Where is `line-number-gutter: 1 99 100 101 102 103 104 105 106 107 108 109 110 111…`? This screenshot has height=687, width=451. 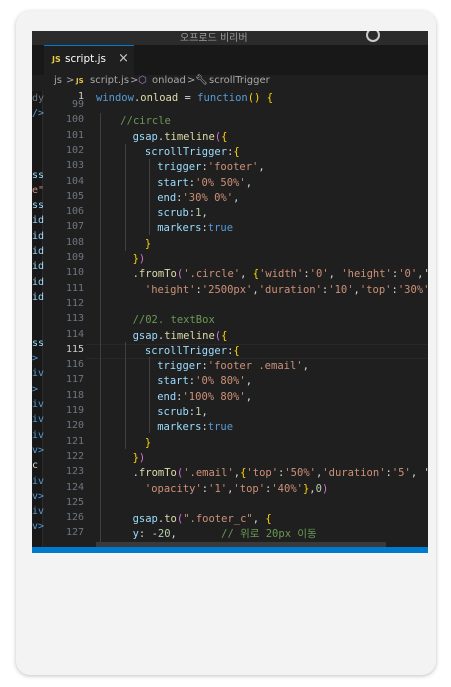 line-number-gutter: 1 99 100 101 102 103 104 105 106 107 108 109 110 111… is located at coordinates (64, 322).